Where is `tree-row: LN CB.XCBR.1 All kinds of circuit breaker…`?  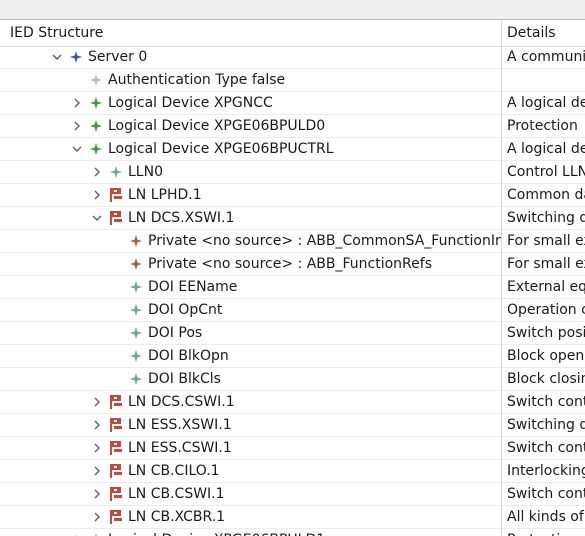
tree-row: LN CB.XCBR.1 All kinds of circuit breaker… is located at coordinates (292, 517).